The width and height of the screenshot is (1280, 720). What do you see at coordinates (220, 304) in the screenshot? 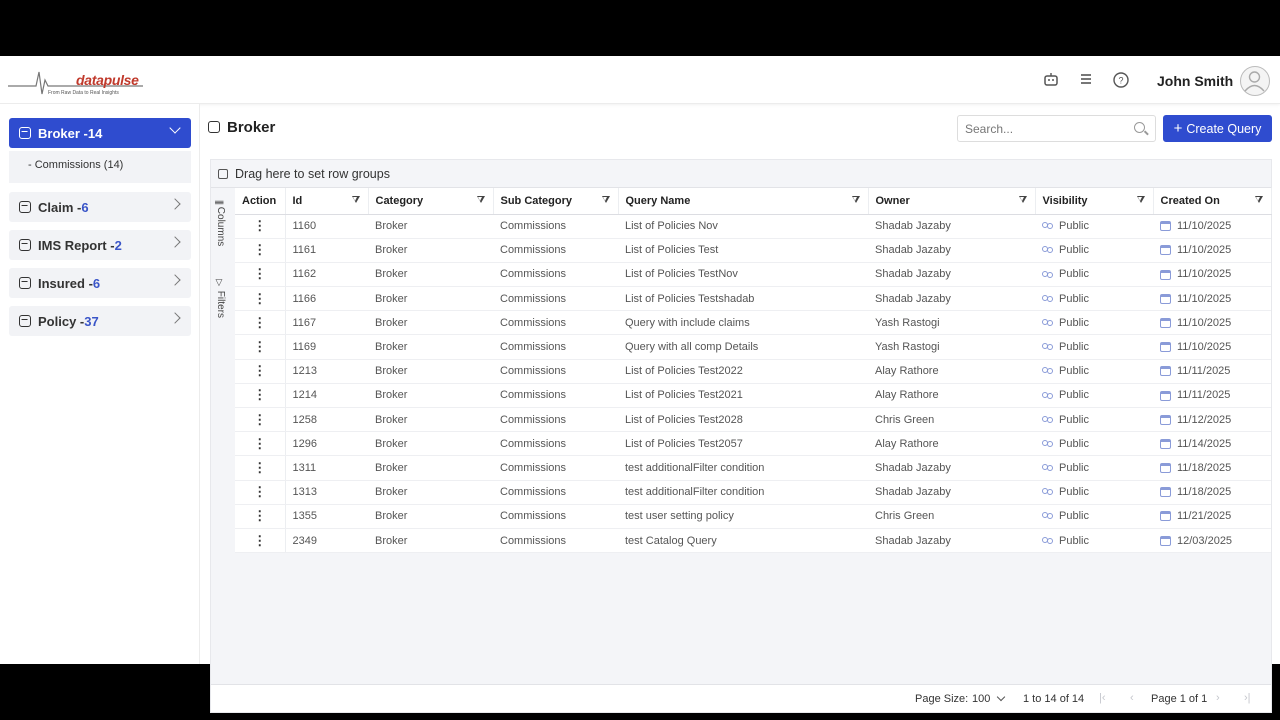
I see `filters-tool-label: Filters` at bounding box center [220, 304].